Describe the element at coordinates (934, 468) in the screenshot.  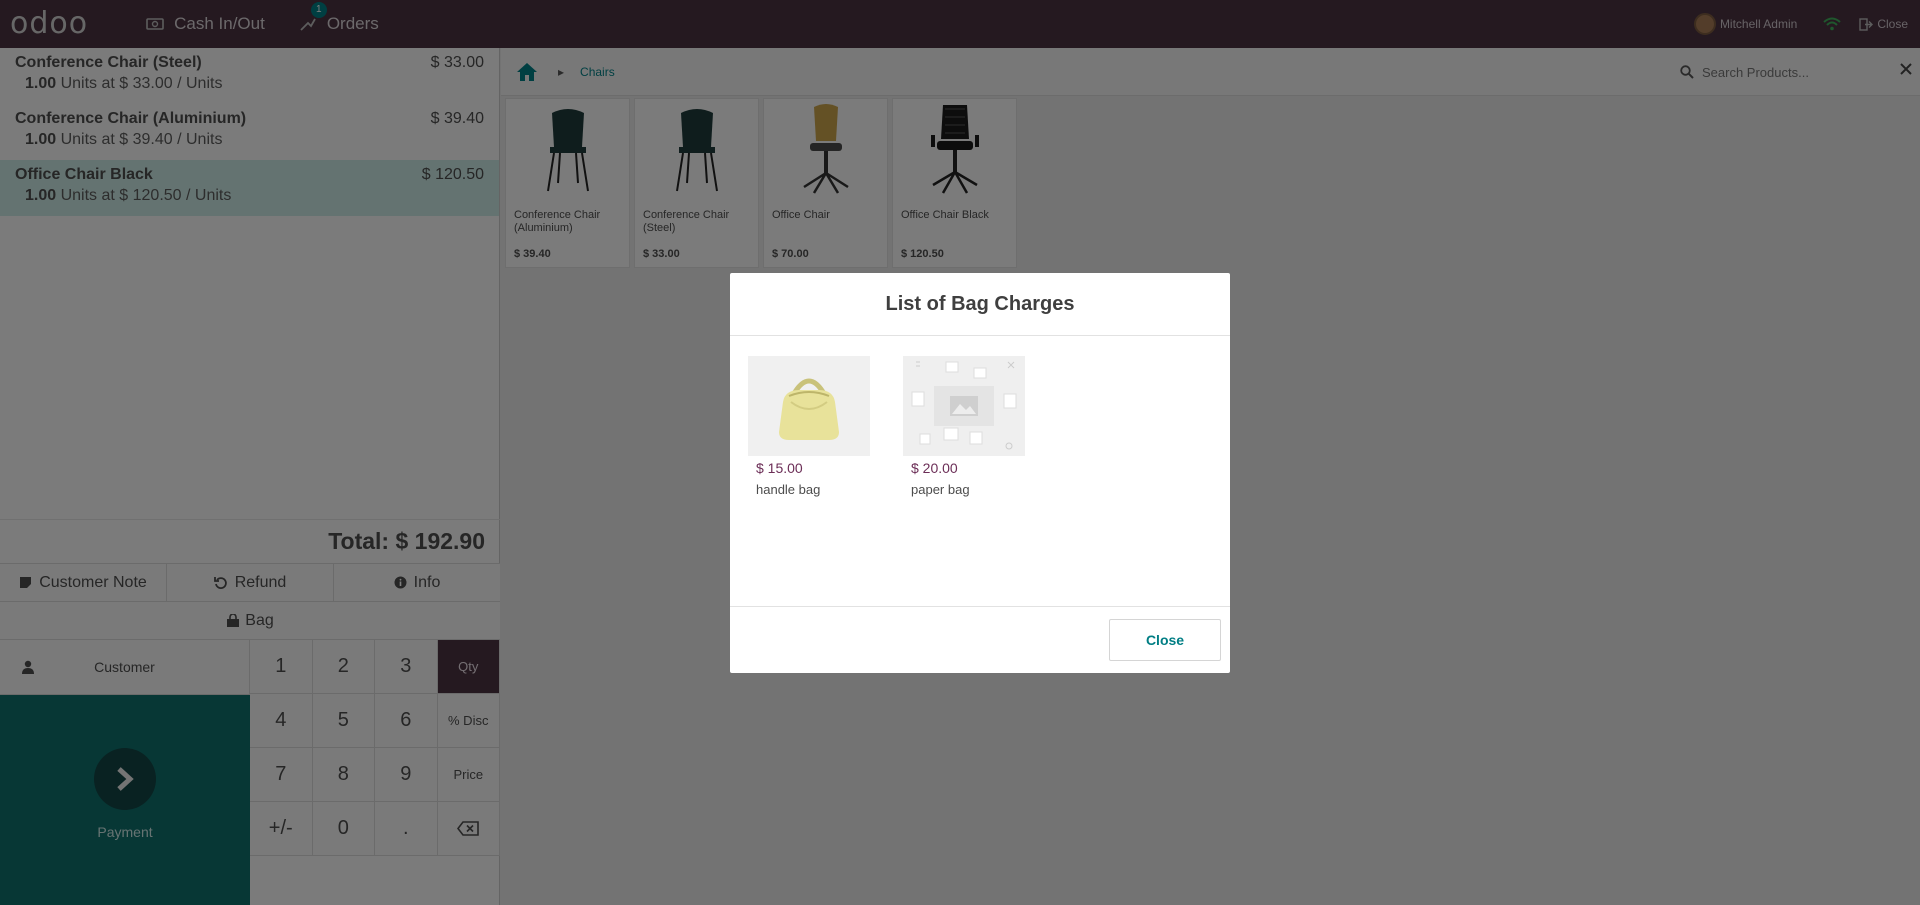
I see `bag-price: $ 20.00` at that location.